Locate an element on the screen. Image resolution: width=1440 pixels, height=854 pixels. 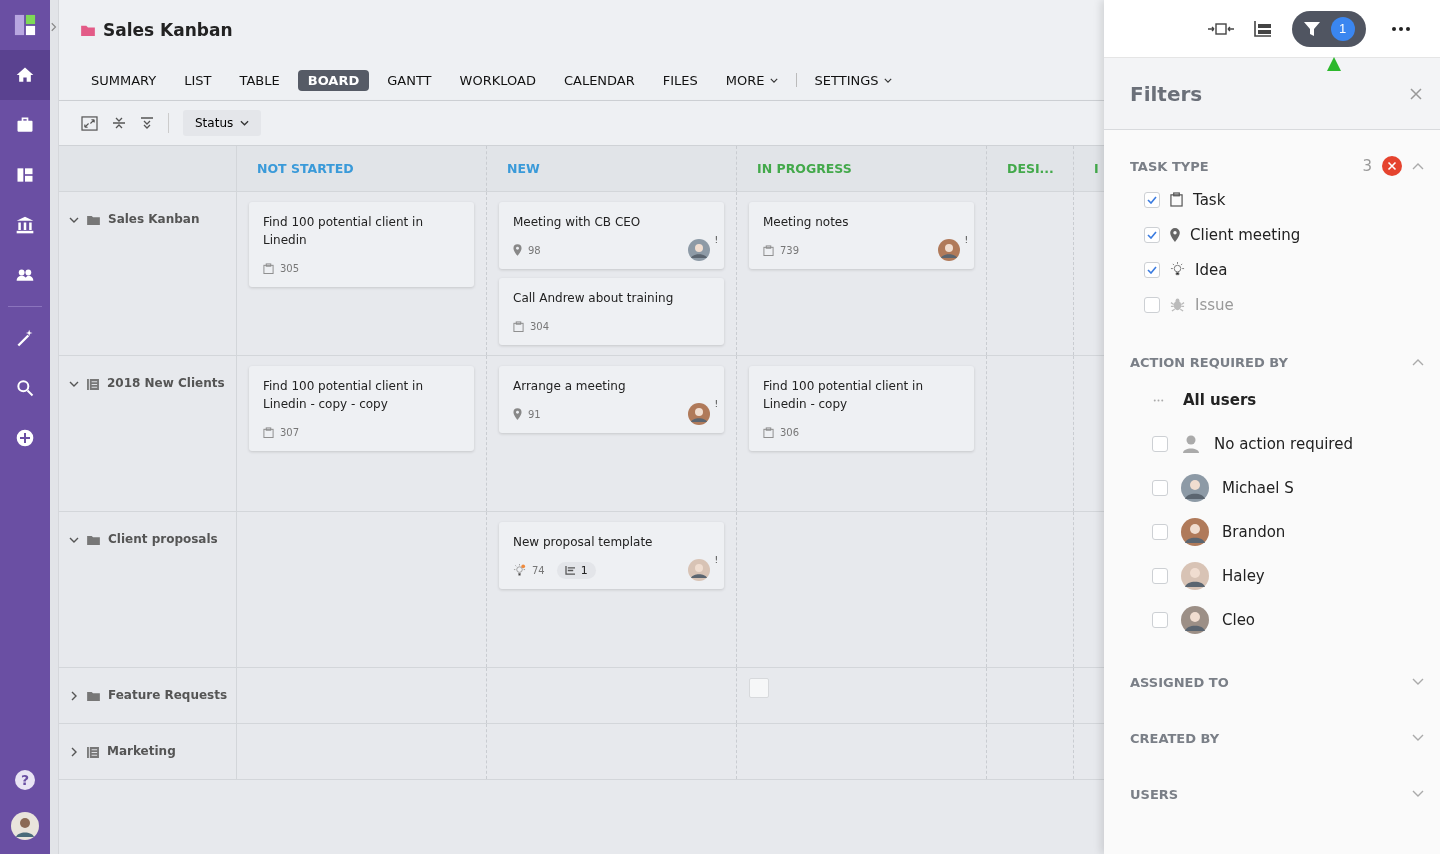
tab: SETTINGS is located at coordinates (853, 80).